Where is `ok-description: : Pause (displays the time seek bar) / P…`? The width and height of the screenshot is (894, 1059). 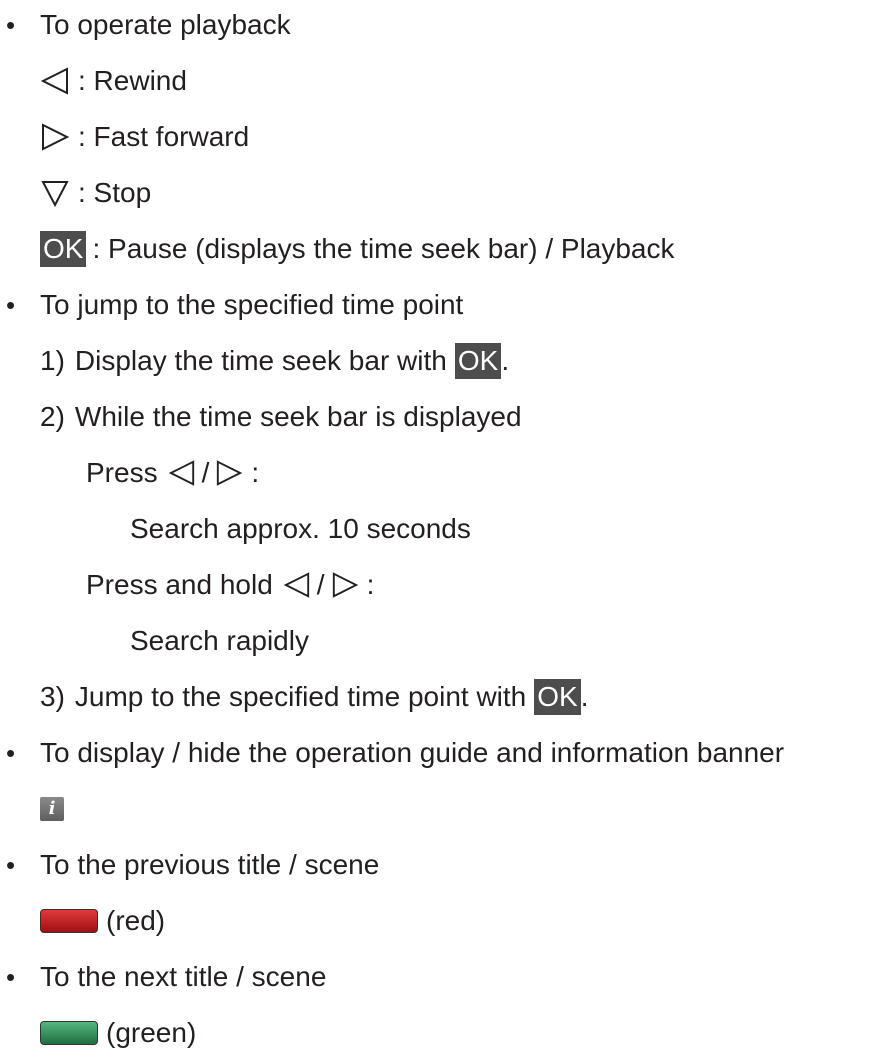
ok-description: : Pause (displays the time seek bar) / P… is located at coordinates (383, 248).